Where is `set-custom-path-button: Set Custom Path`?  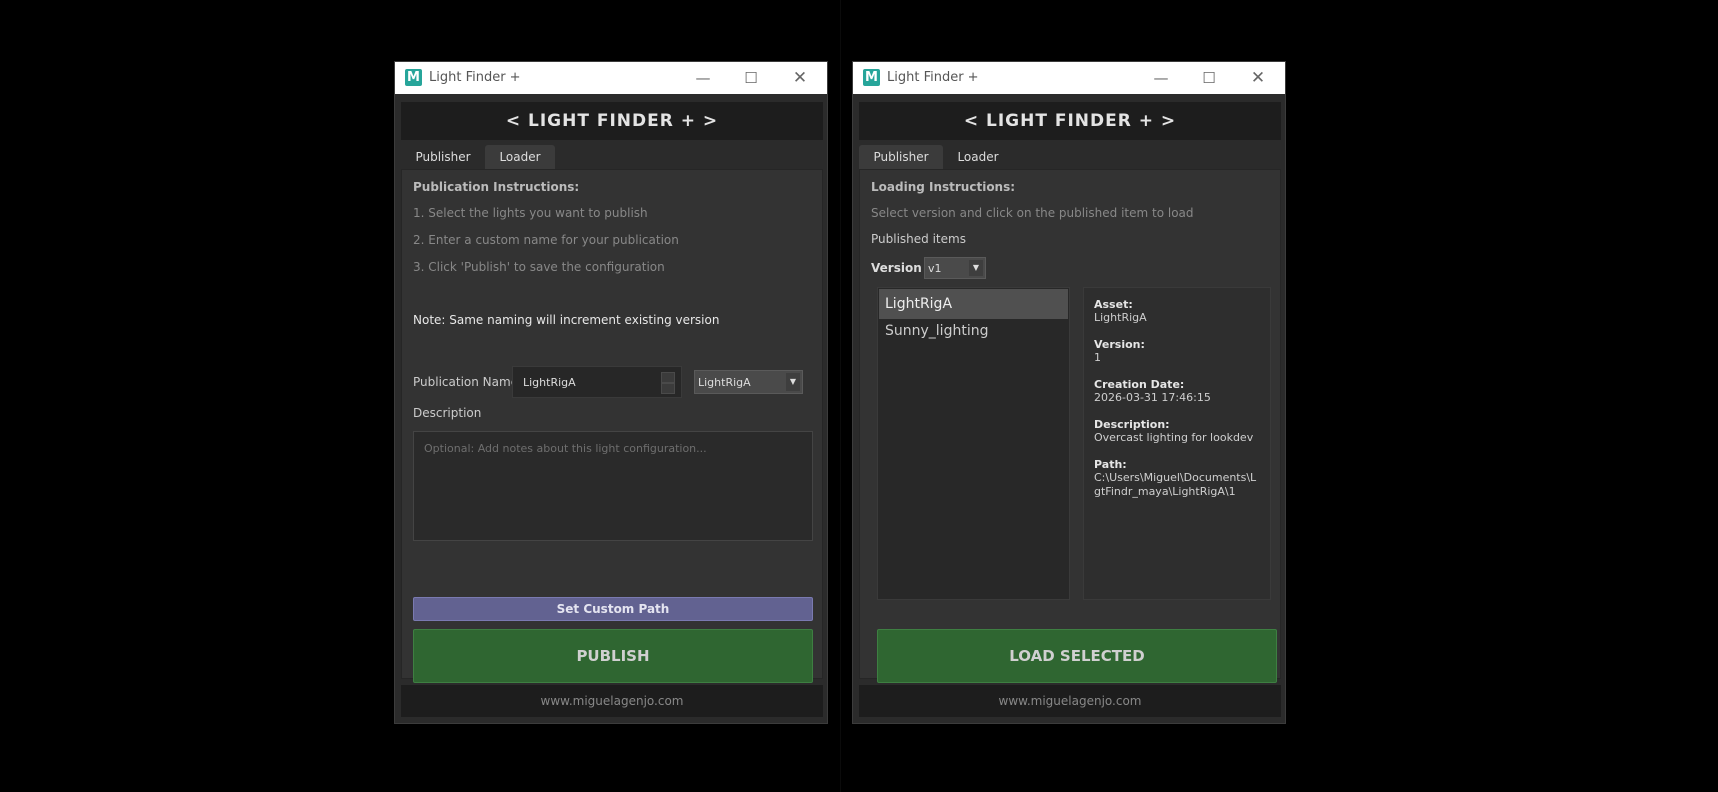
set-custom-path-button: Set Custom Path is located at coordinates (613, 609).